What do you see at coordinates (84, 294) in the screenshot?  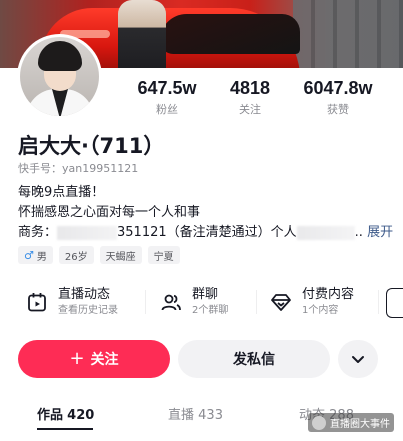 I see `feature-live-history-title: 直播动态` at bounding box center [84, 294].